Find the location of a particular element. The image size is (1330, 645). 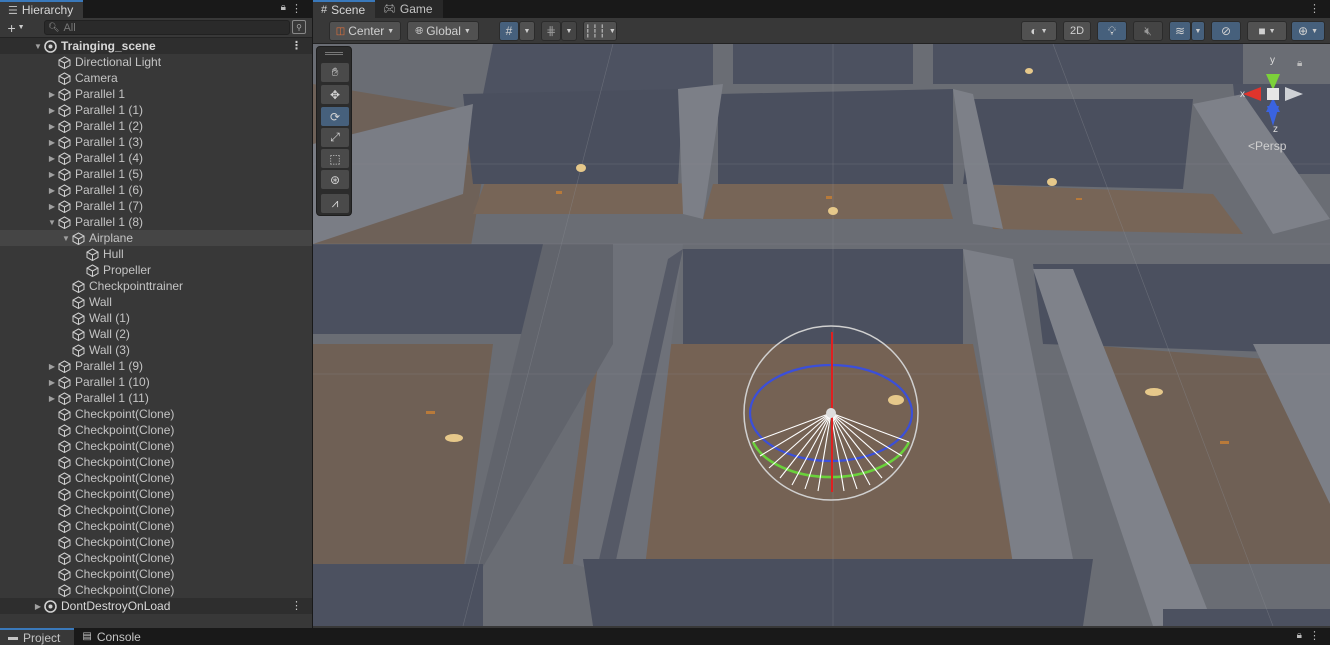

hierarchy-item: Directional Light is located at coordinates (156, 62).